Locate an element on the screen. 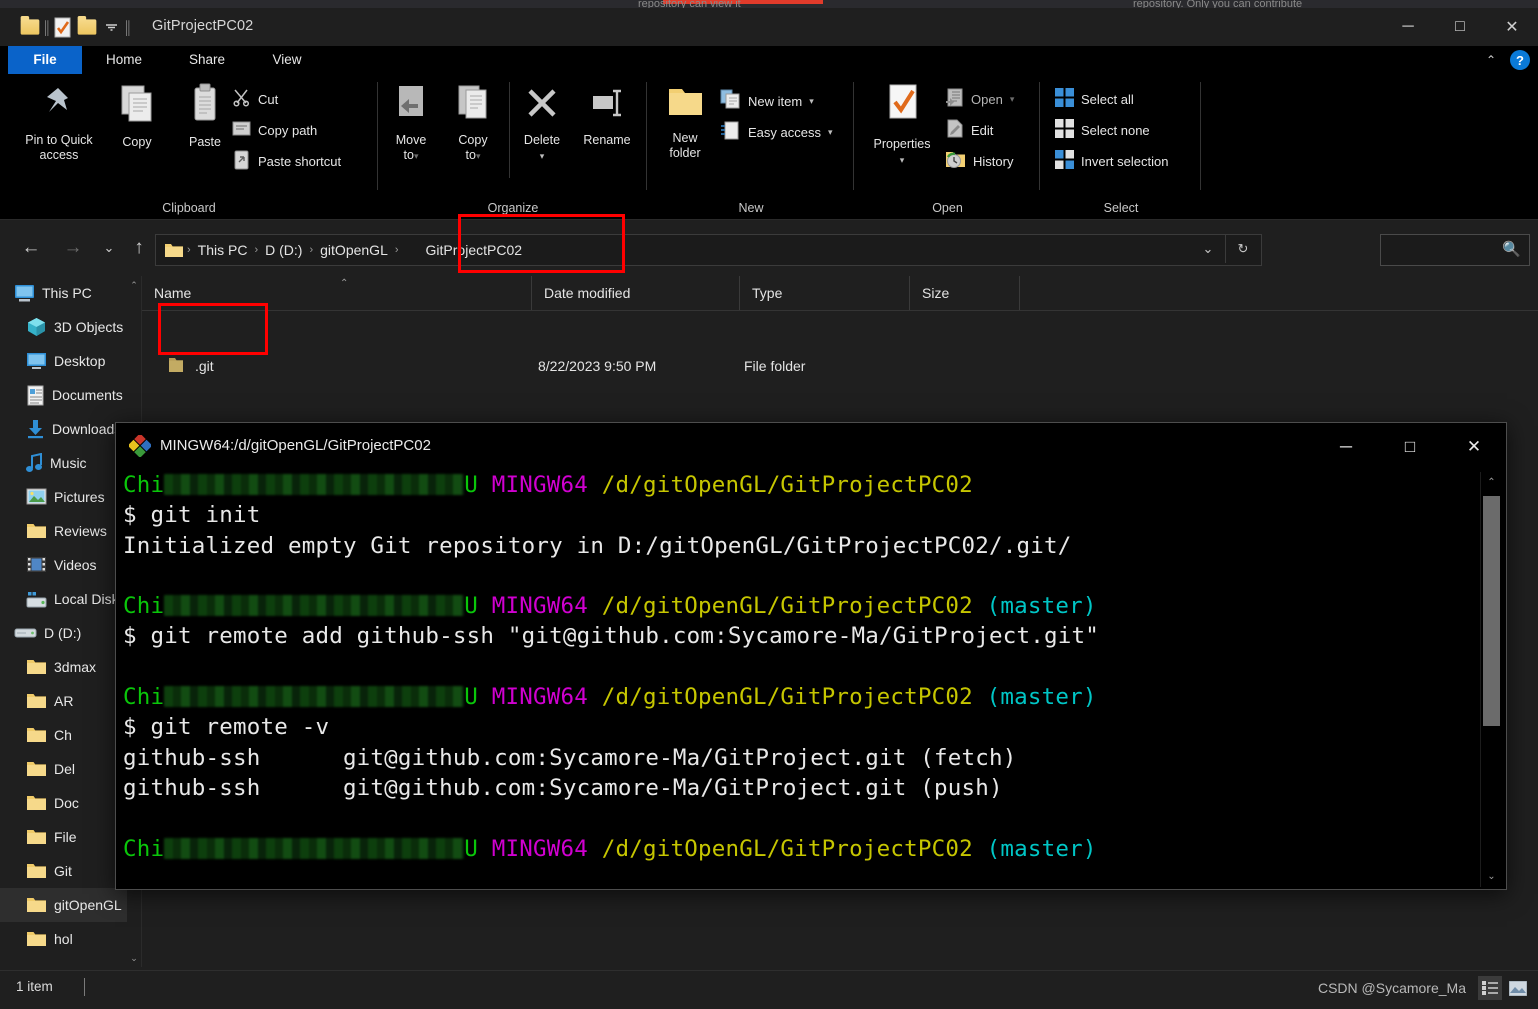 The height and width of the screenshot is (1009, 1538). quick-access-toolbar: ║ ║ is located at coordinates (75, 27).